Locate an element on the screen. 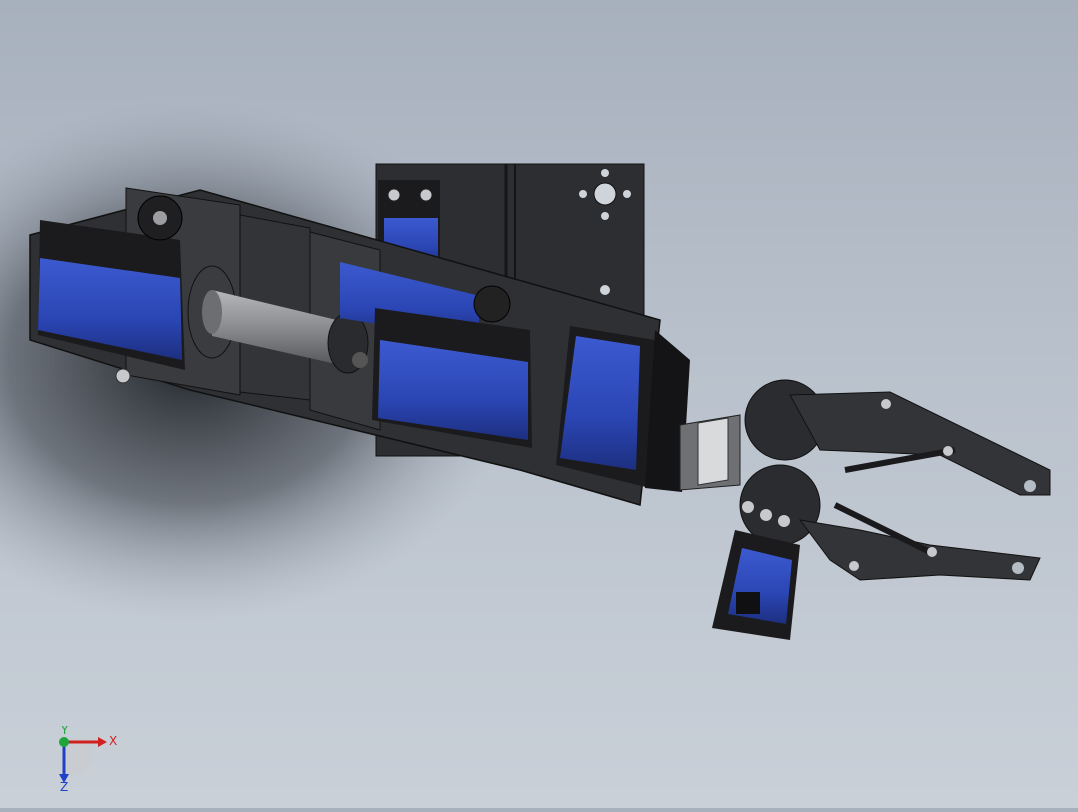 This screenshot has height=812, width=1078. z-axis-label: Z is located at coordinates (64, 786).